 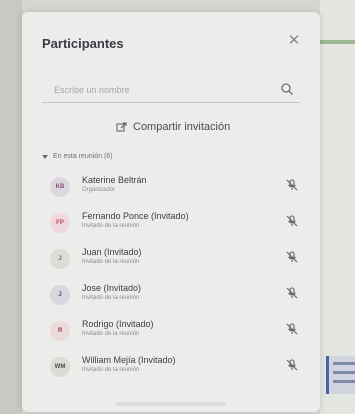 I want to click on participant-row: J Juan (Invitado) Invitado de la reunión, so click(x=174, y=258).